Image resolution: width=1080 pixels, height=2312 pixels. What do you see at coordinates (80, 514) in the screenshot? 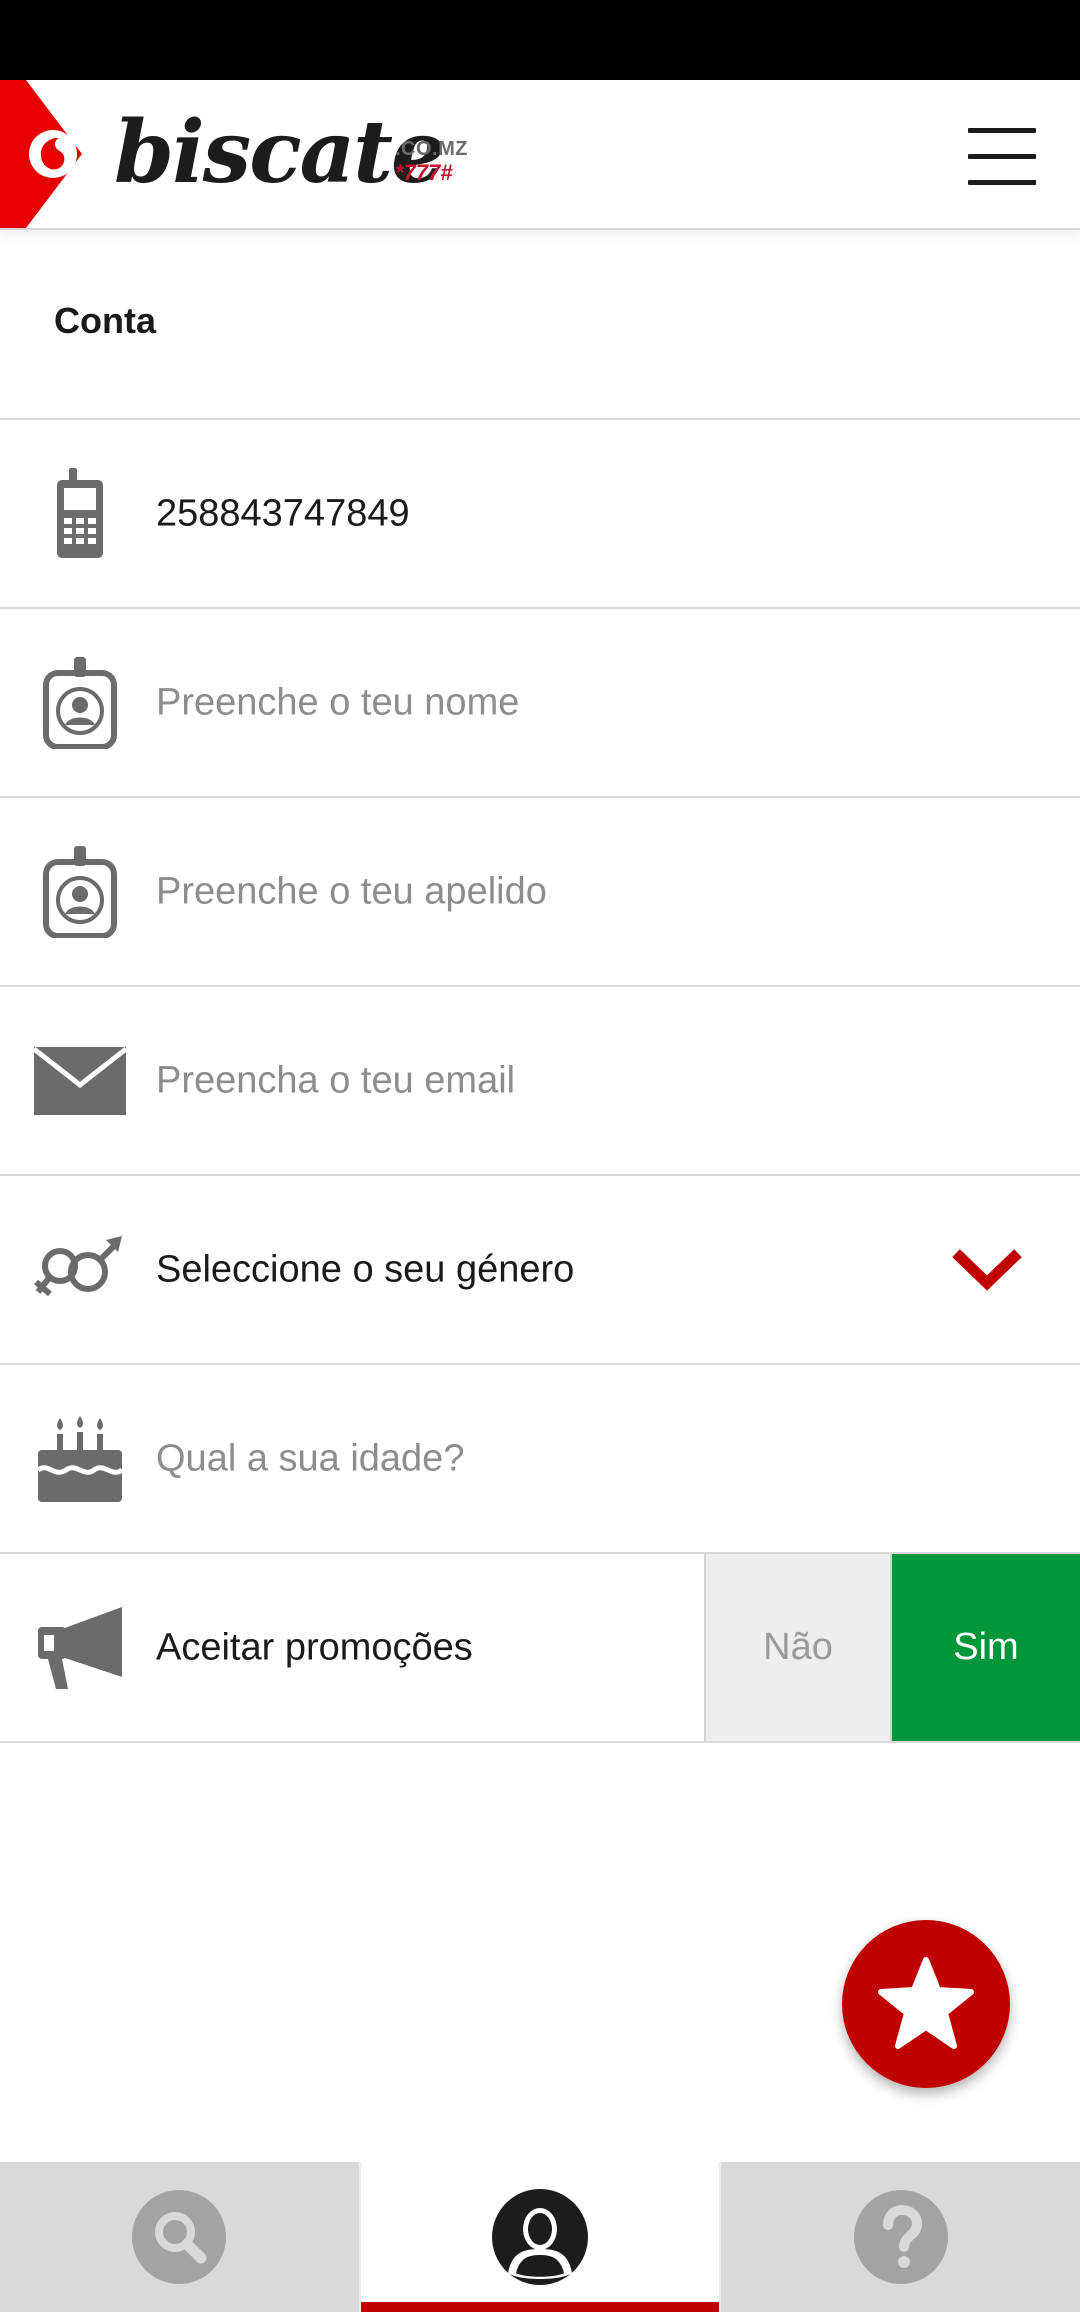
I see `mobile-phone-icon` at bounding box center [80, 514].